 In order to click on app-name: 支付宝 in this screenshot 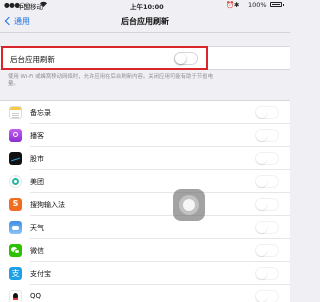, I will do `click(40, 274)`.